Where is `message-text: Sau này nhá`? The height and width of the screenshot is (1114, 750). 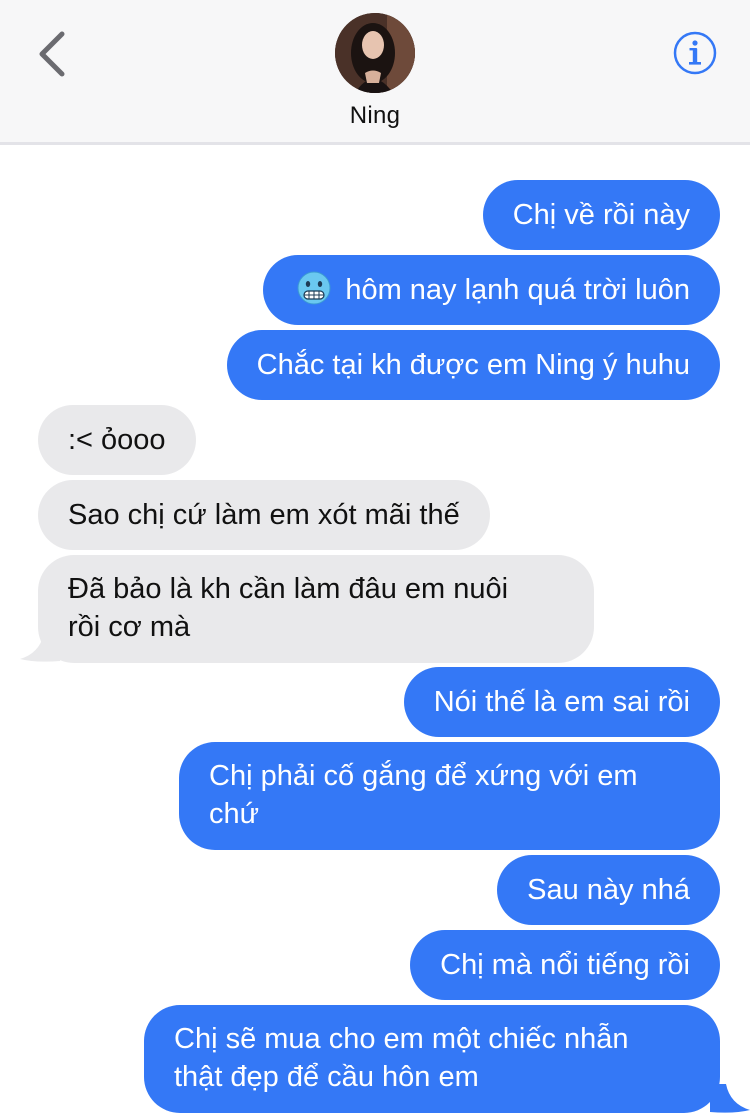
message-text: Sau này nhá is located at coordinates (608, 890).